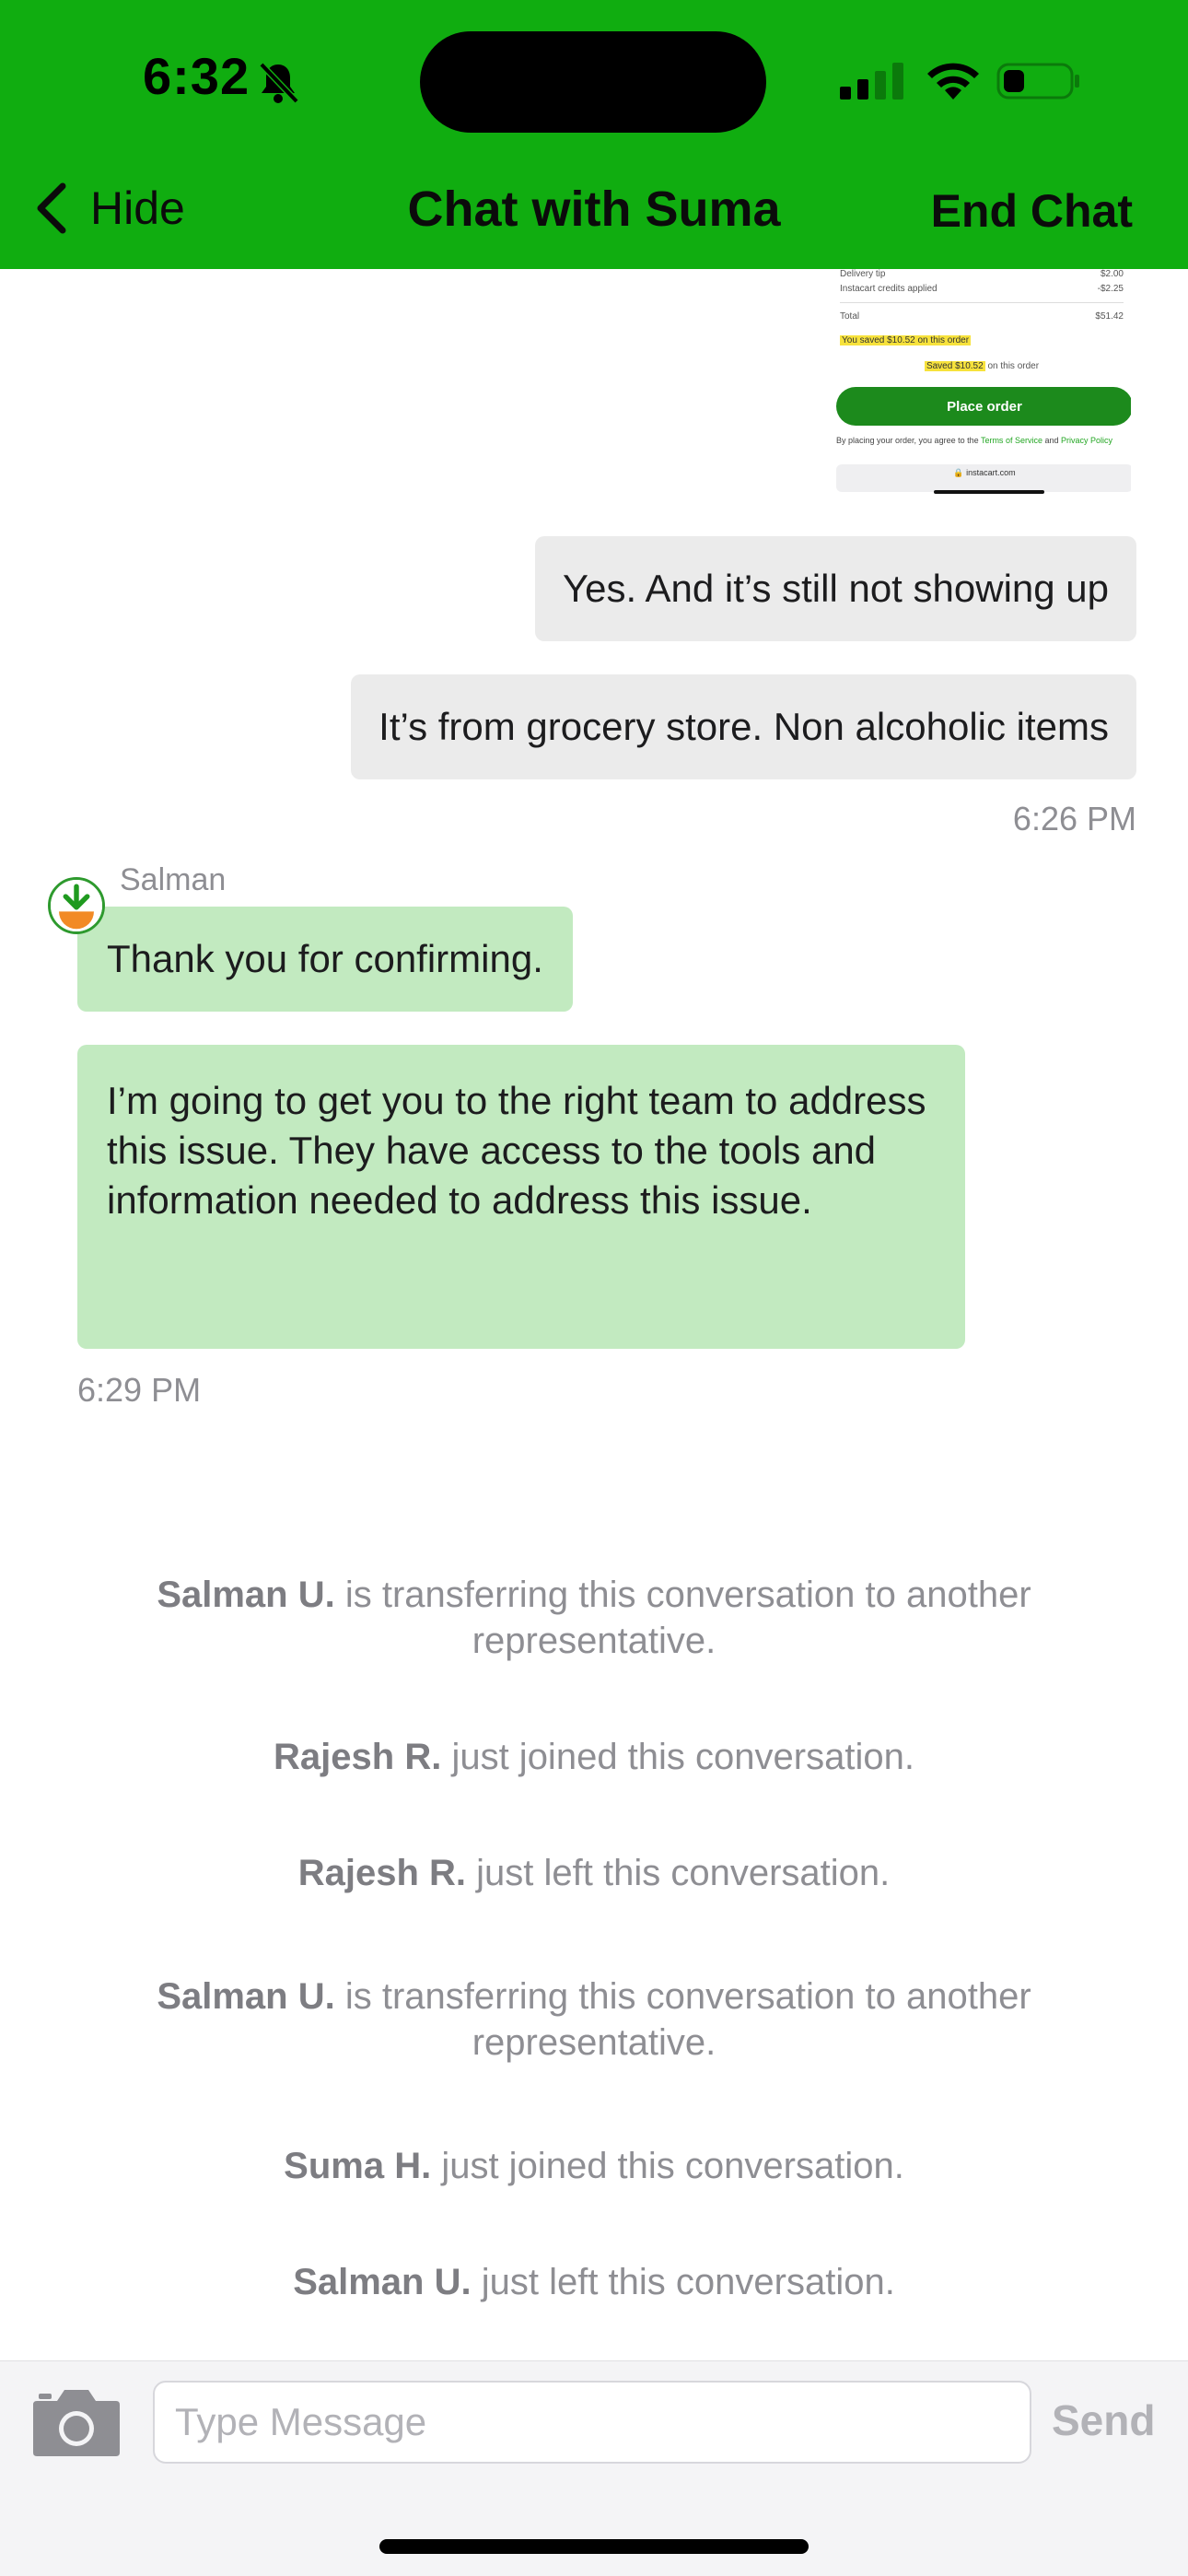 The width and height of the screenshot is (1188, 2576). I want to click on policy-and: and, so click(1051, 440).